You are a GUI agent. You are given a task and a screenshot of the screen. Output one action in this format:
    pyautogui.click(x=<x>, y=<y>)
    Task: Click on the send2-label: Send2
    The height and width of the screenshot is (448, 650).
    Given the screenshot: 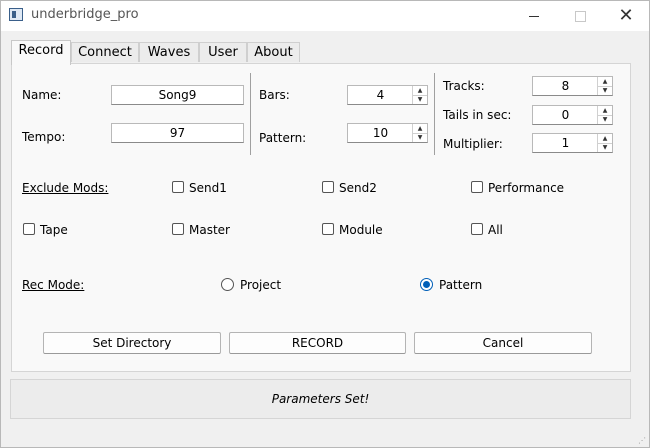 What is the action you would take?
    pyautogui.click(x=358, y=188)
    